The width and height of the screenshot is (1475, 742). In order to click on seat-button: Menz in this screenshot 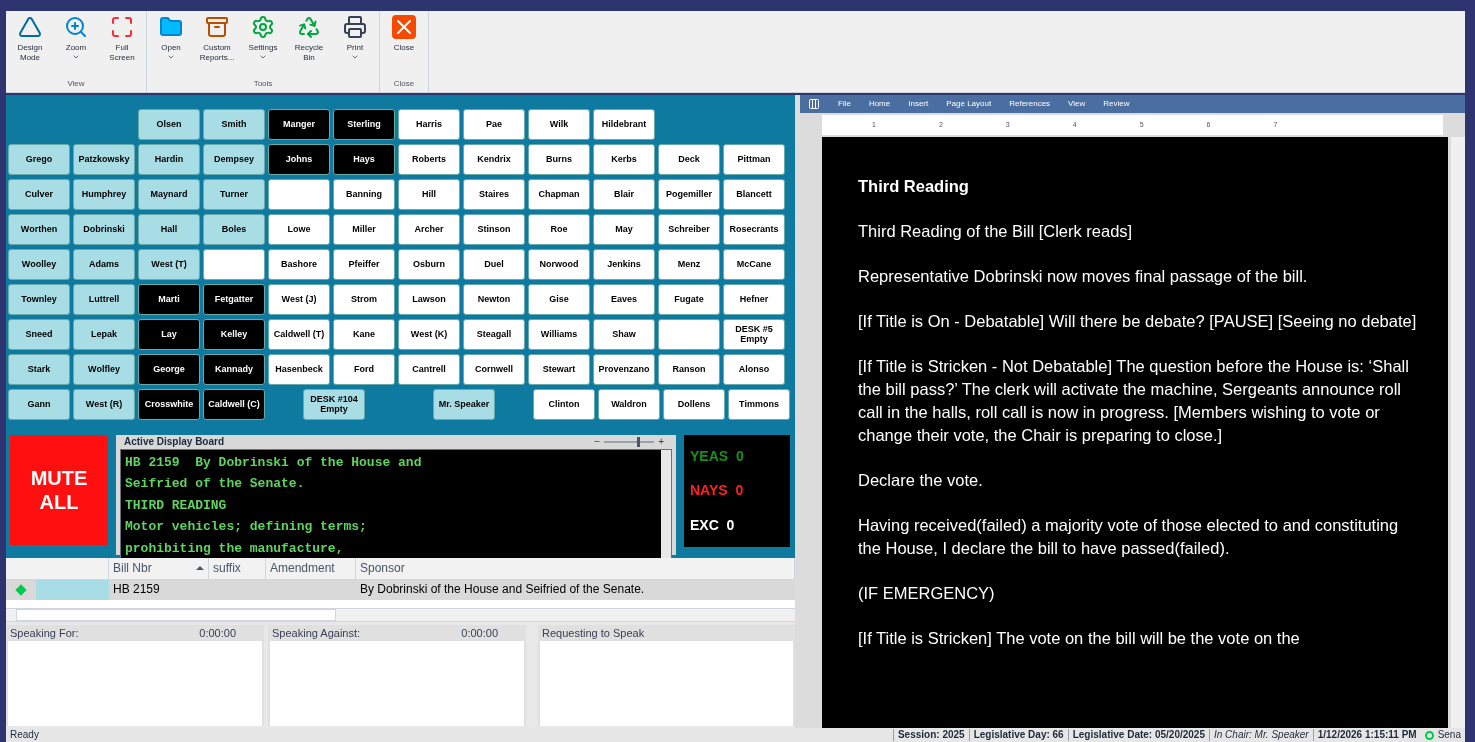, I will do `click(689, 264)`.